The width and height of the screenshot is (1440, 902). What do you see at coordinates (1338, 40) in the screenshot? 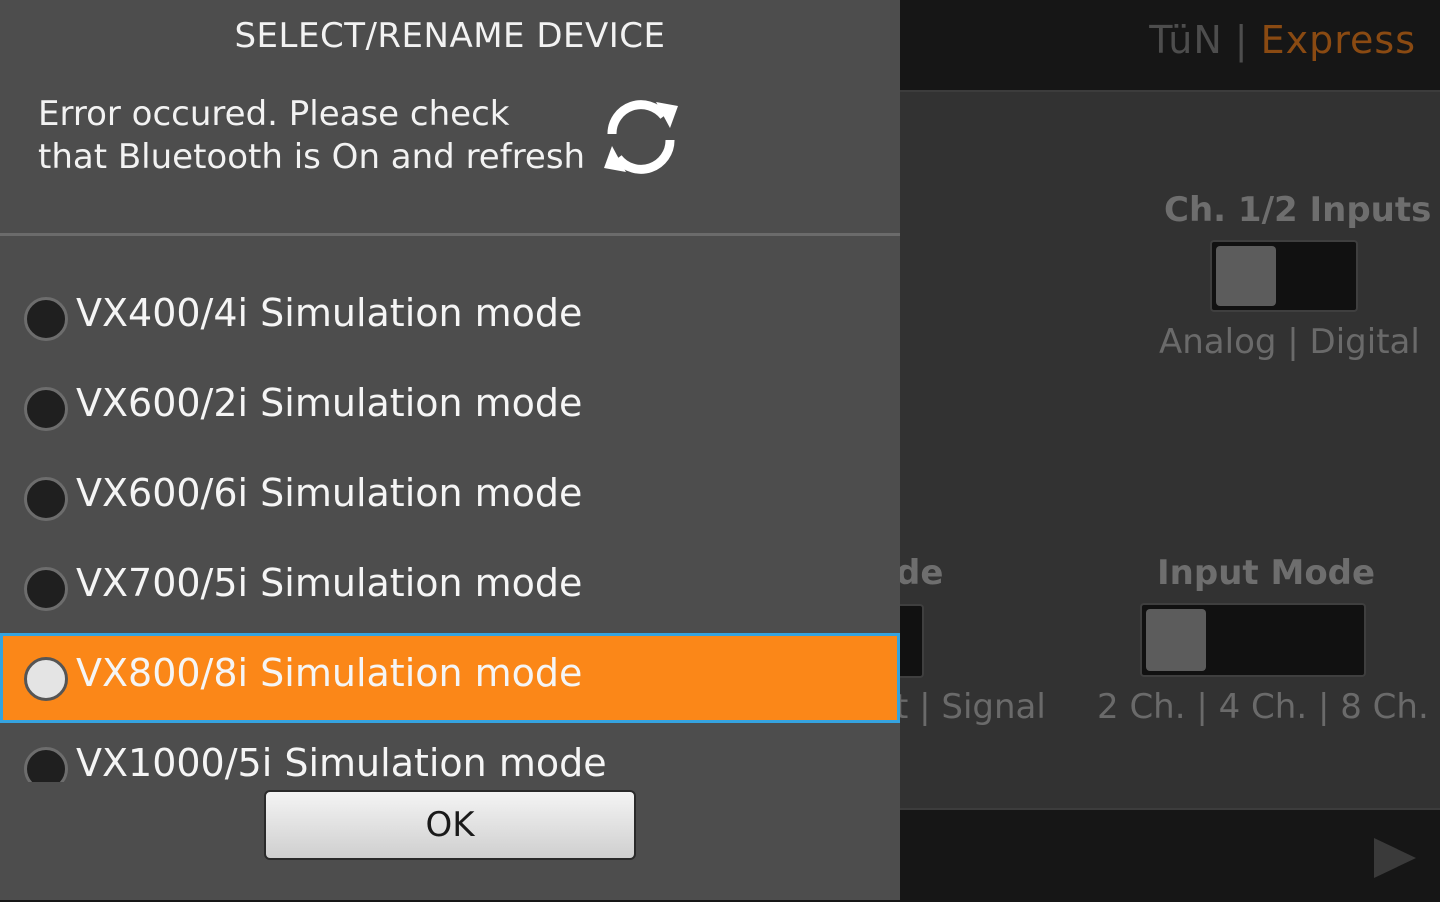
I see `brand-express: Express` at bounding box center [1338, 40].